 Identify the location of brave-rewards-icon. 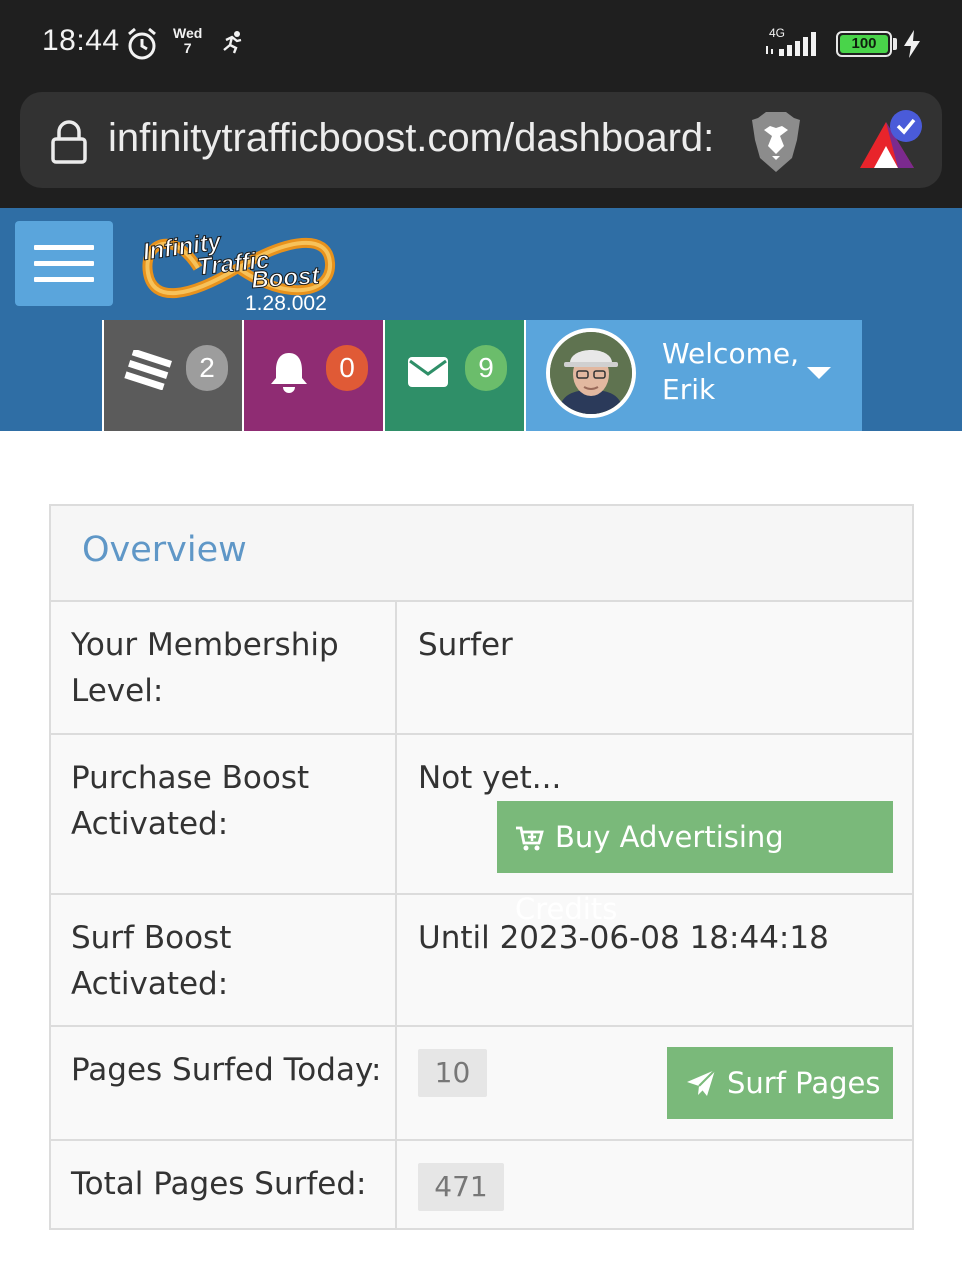
(892, 142).